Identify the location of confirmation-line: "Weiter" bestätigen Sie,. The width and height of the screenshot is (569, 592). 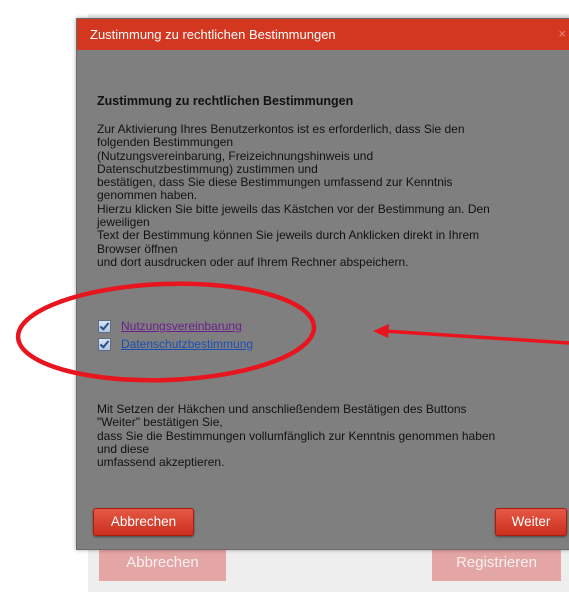
(160, 422).